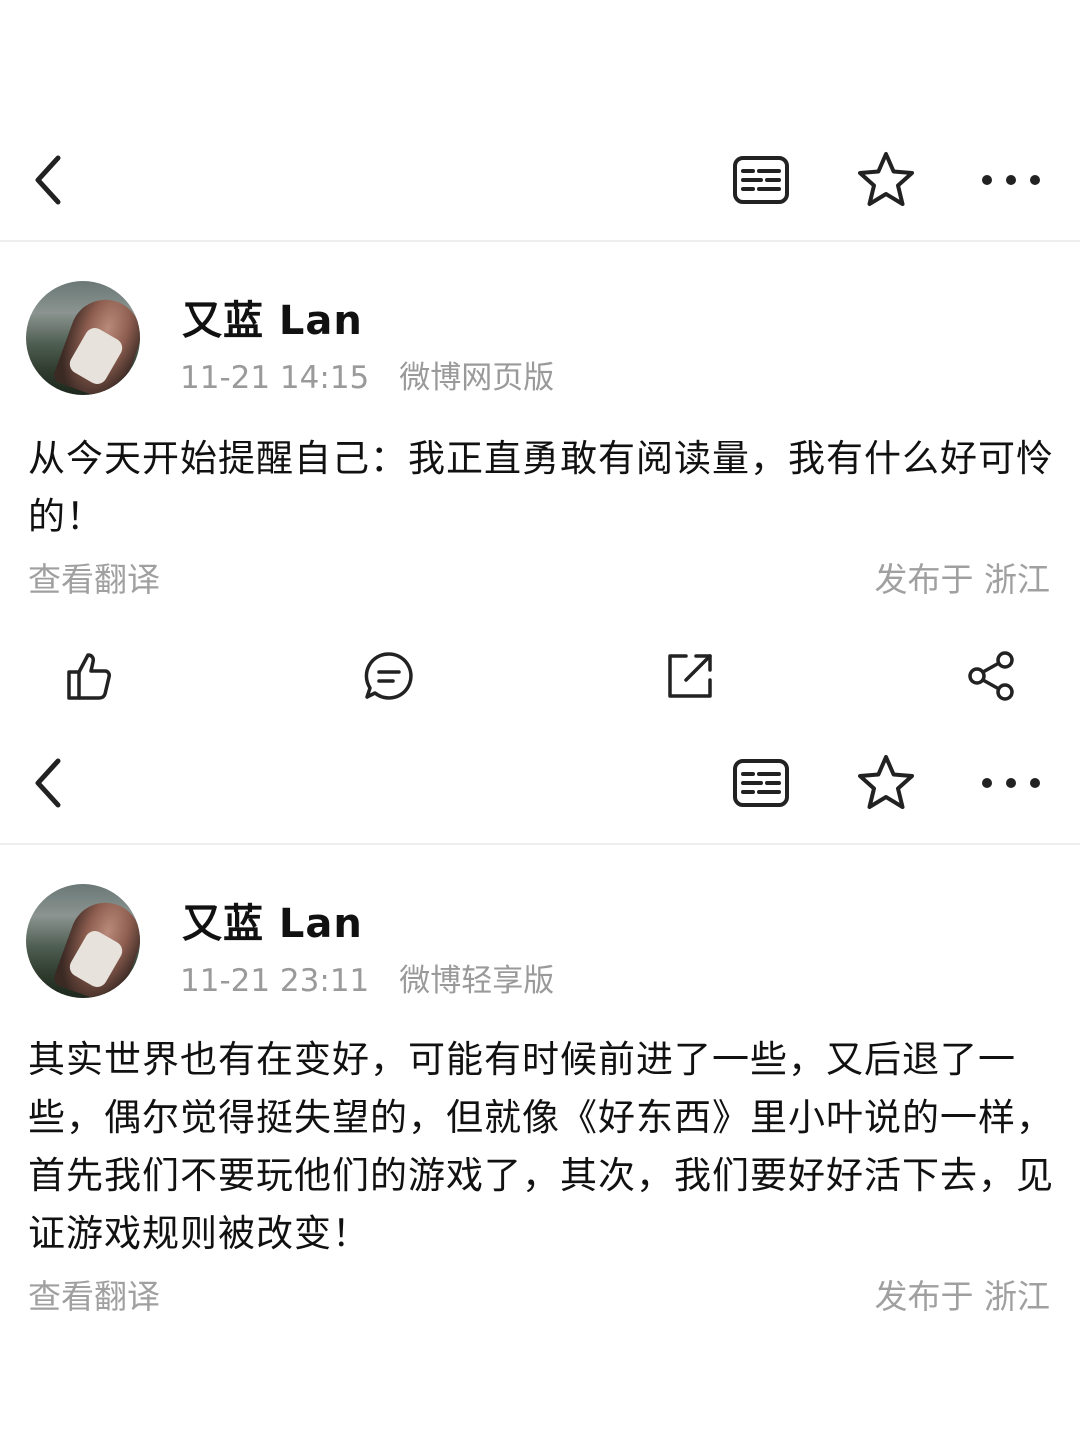 The height and width of the screenshot is (1440, 1080). Describe the element at coordinates (477, 378) in the screenshot. I see `post-source: 微博网页版` at that location.